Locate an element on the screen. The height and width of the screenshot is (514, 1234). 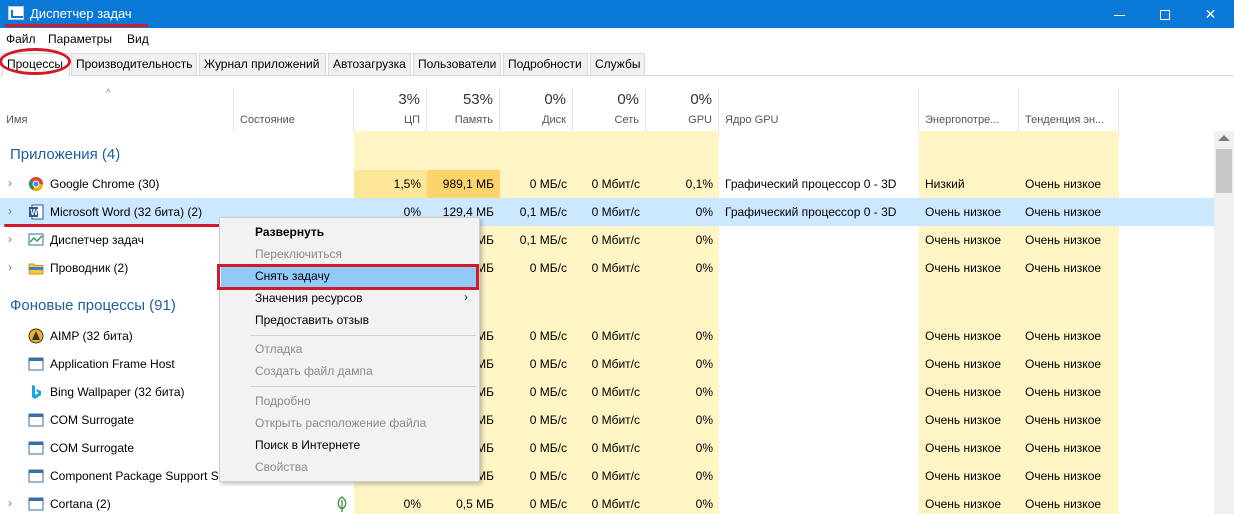
minimize-button is located at coordinates (1119, 14).